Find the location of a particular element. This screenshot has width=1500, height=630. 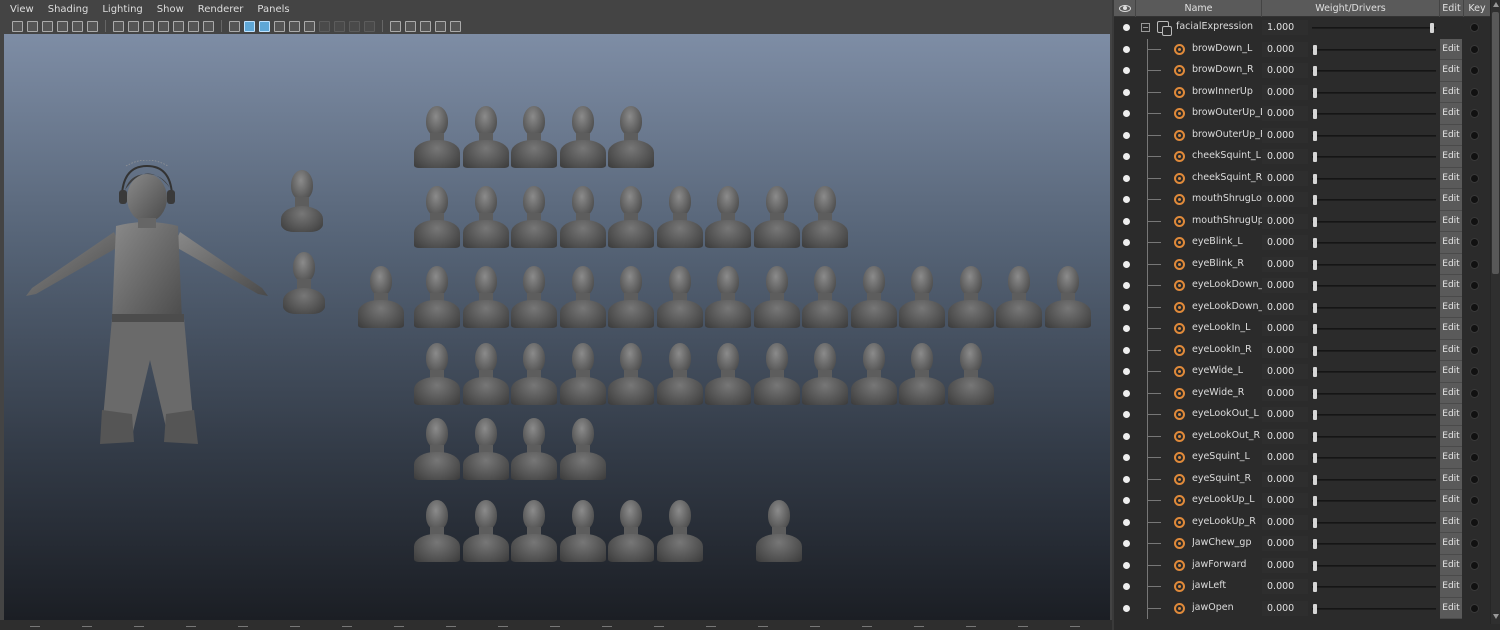

grease-pencil-icon is located at coordinates (92, 26).